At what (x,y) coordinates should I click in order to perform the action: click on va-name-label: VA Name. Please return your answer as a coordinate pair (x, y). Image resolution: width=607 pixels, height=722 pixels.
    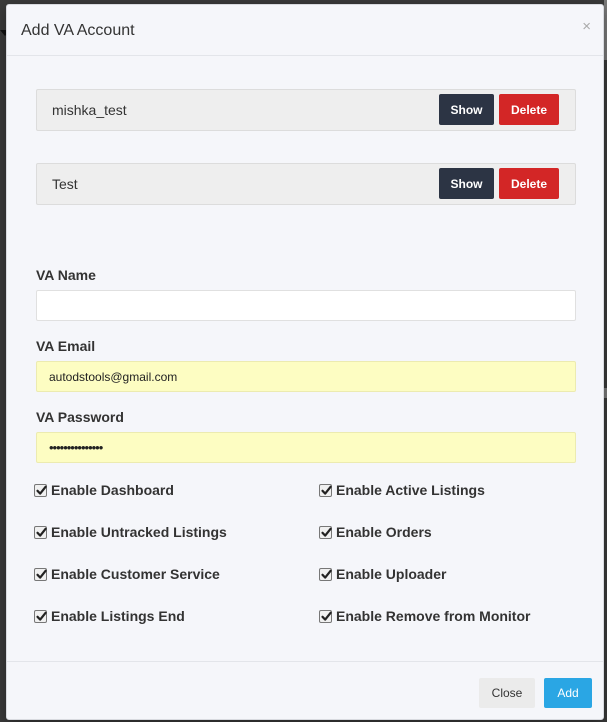
    Looking at the image, I should click on (66, 275).